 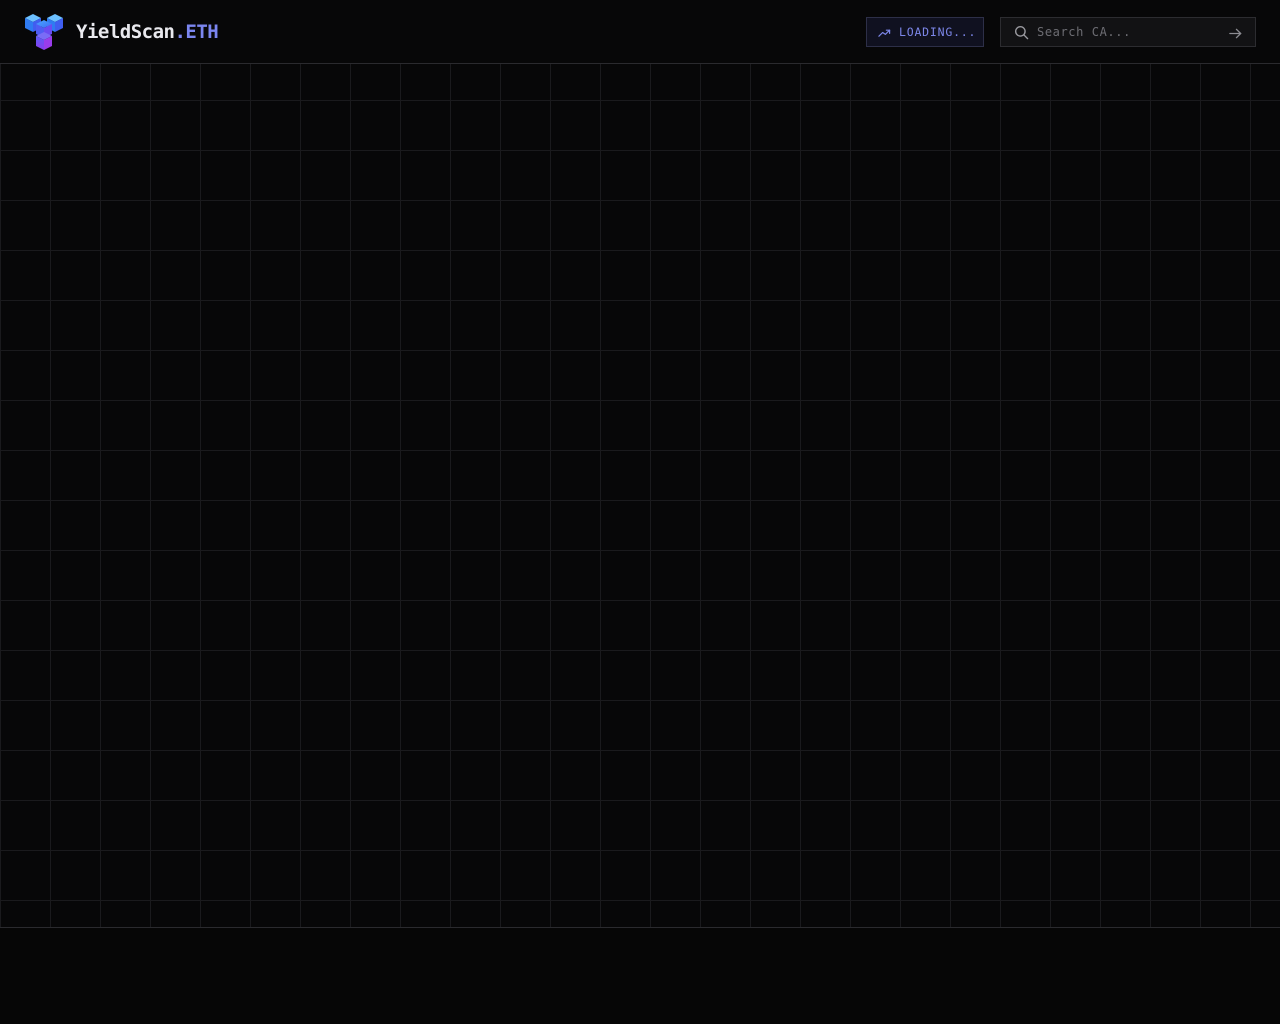 I want to click on search-input, so click(x=1127, y=32).